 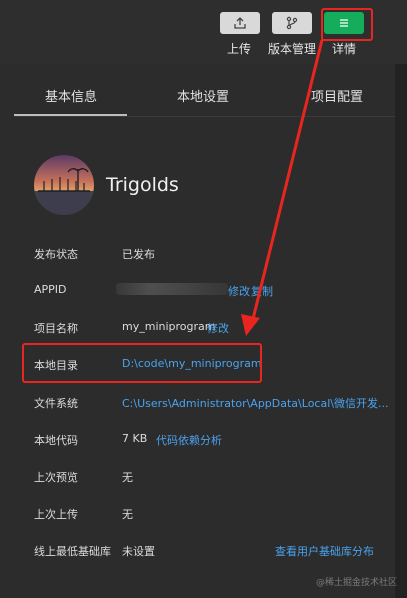 What do you see at coordinates (239, 49) in the screenshot?
I see `upload-label: 上传` at bounding box center [239, 49].